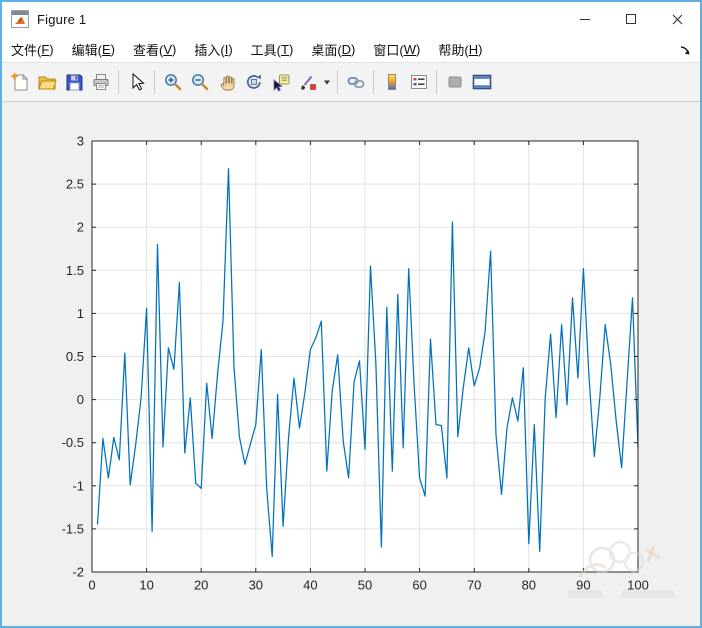 The width and height of the screenshot is (702, 628). Describe the element at coordinates (310, 585) in the screenshot. I see `x-tick-label: 40` at that location.